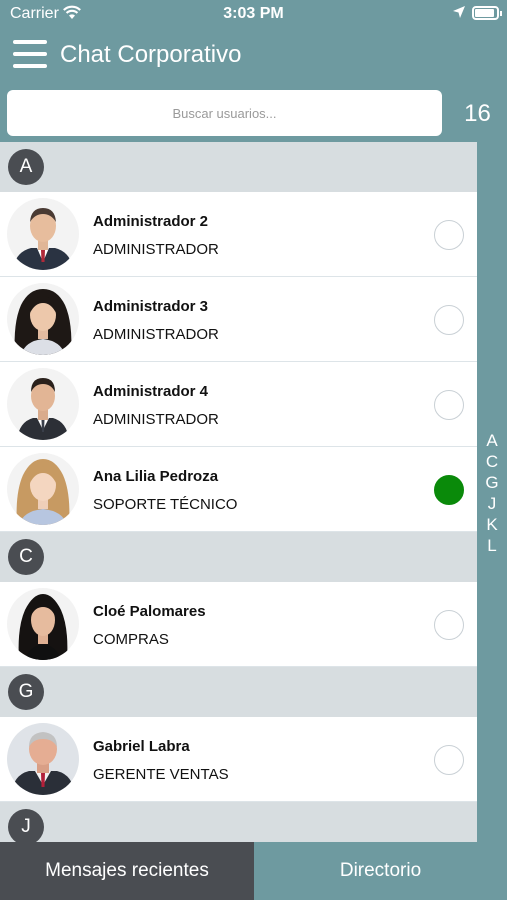 The width and height of the screenshot is (507, 900). What do you see at coordinates (238, 167) in the screenshot?
I see `section-header-a: A` at bounding box center [238, 167].